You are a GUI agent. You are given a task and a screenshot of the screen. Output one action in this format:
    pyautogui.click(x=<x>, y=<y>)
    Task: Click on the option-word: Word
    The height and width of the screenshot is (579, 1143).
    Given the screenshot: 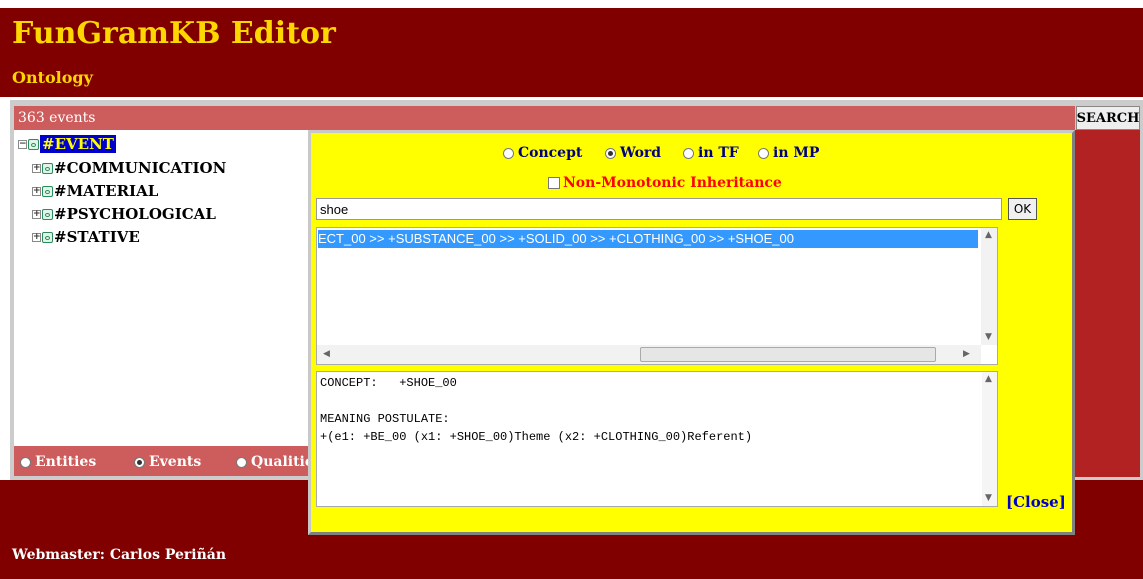 What is the action you would take?
    pyautogui.click(x=633, y=153)
    